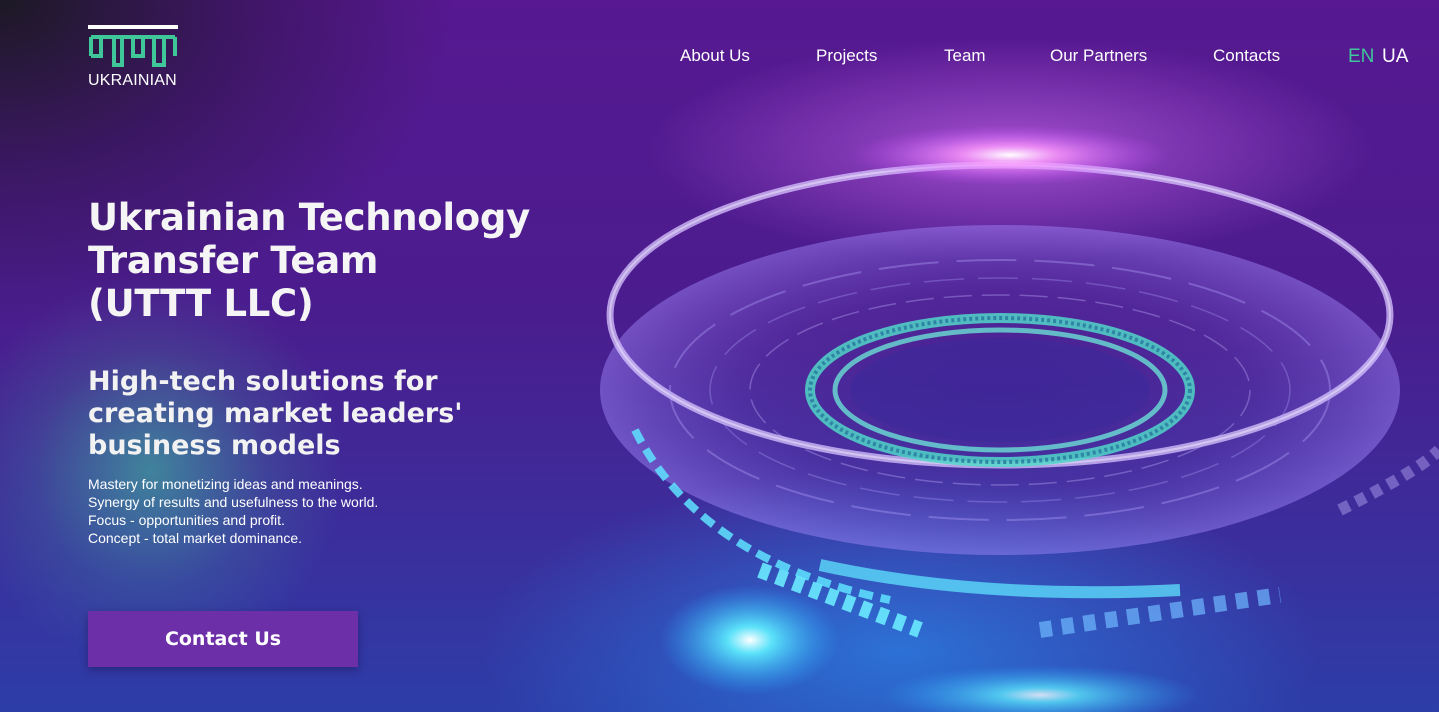 Image resolution: width=1439 pixels, height=712 pixels. Describe the element at coordinates (846, 56) in the screenshot. I see `nav-projects: Projects` at that location.